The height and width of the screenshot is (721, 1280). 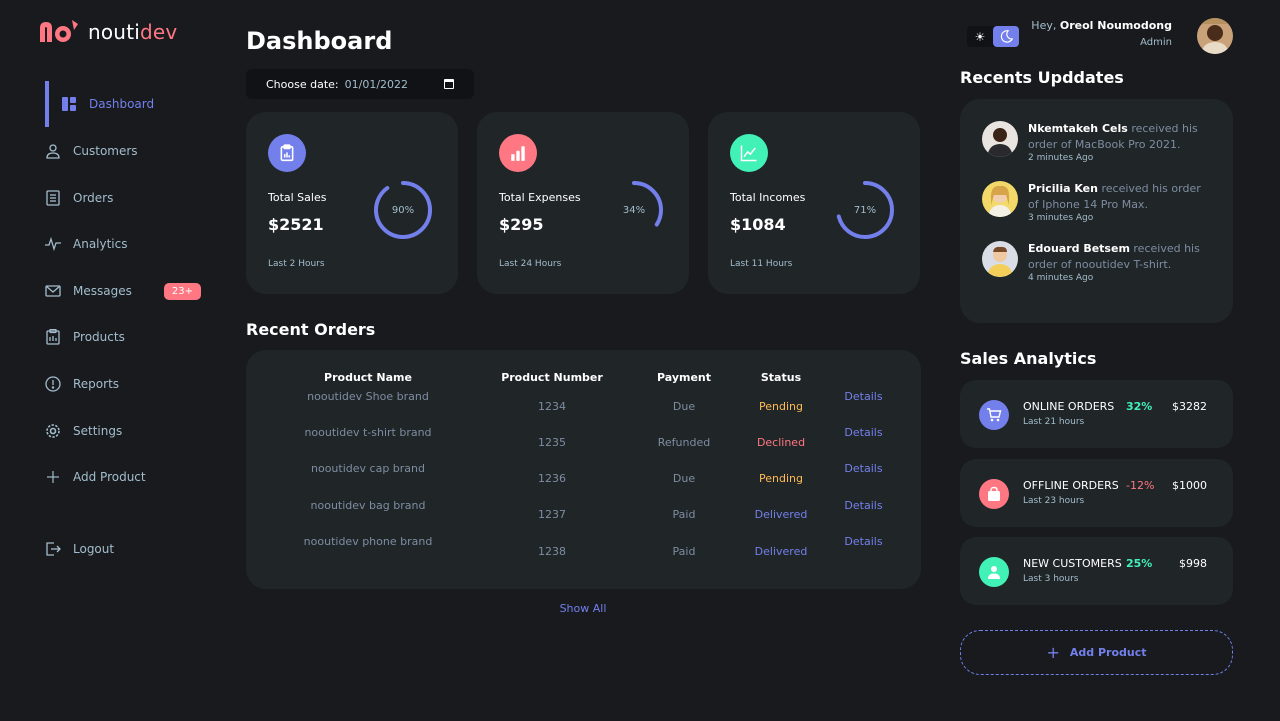 What do you see at coordinates (521, 224) in the screenshot?
I see `card-amount: $295` at bounding box center [521, 224].